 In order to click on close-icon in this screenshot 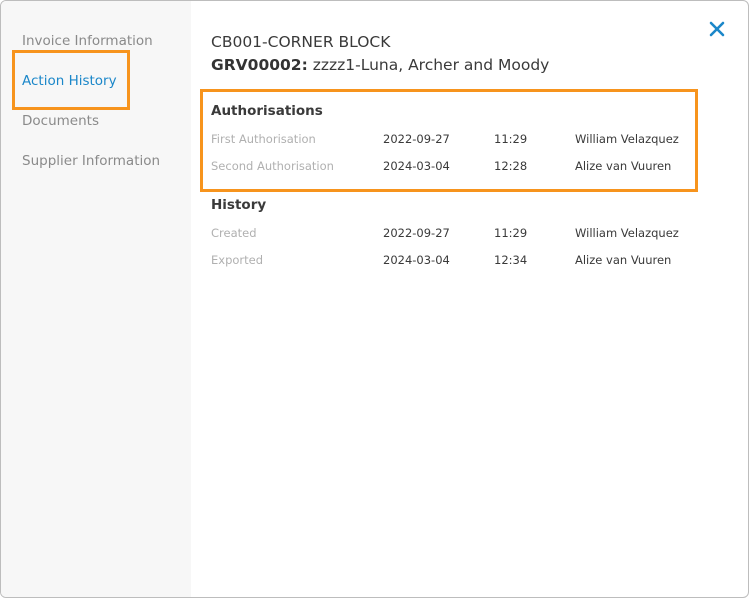, I will do `click(717, 29)`.